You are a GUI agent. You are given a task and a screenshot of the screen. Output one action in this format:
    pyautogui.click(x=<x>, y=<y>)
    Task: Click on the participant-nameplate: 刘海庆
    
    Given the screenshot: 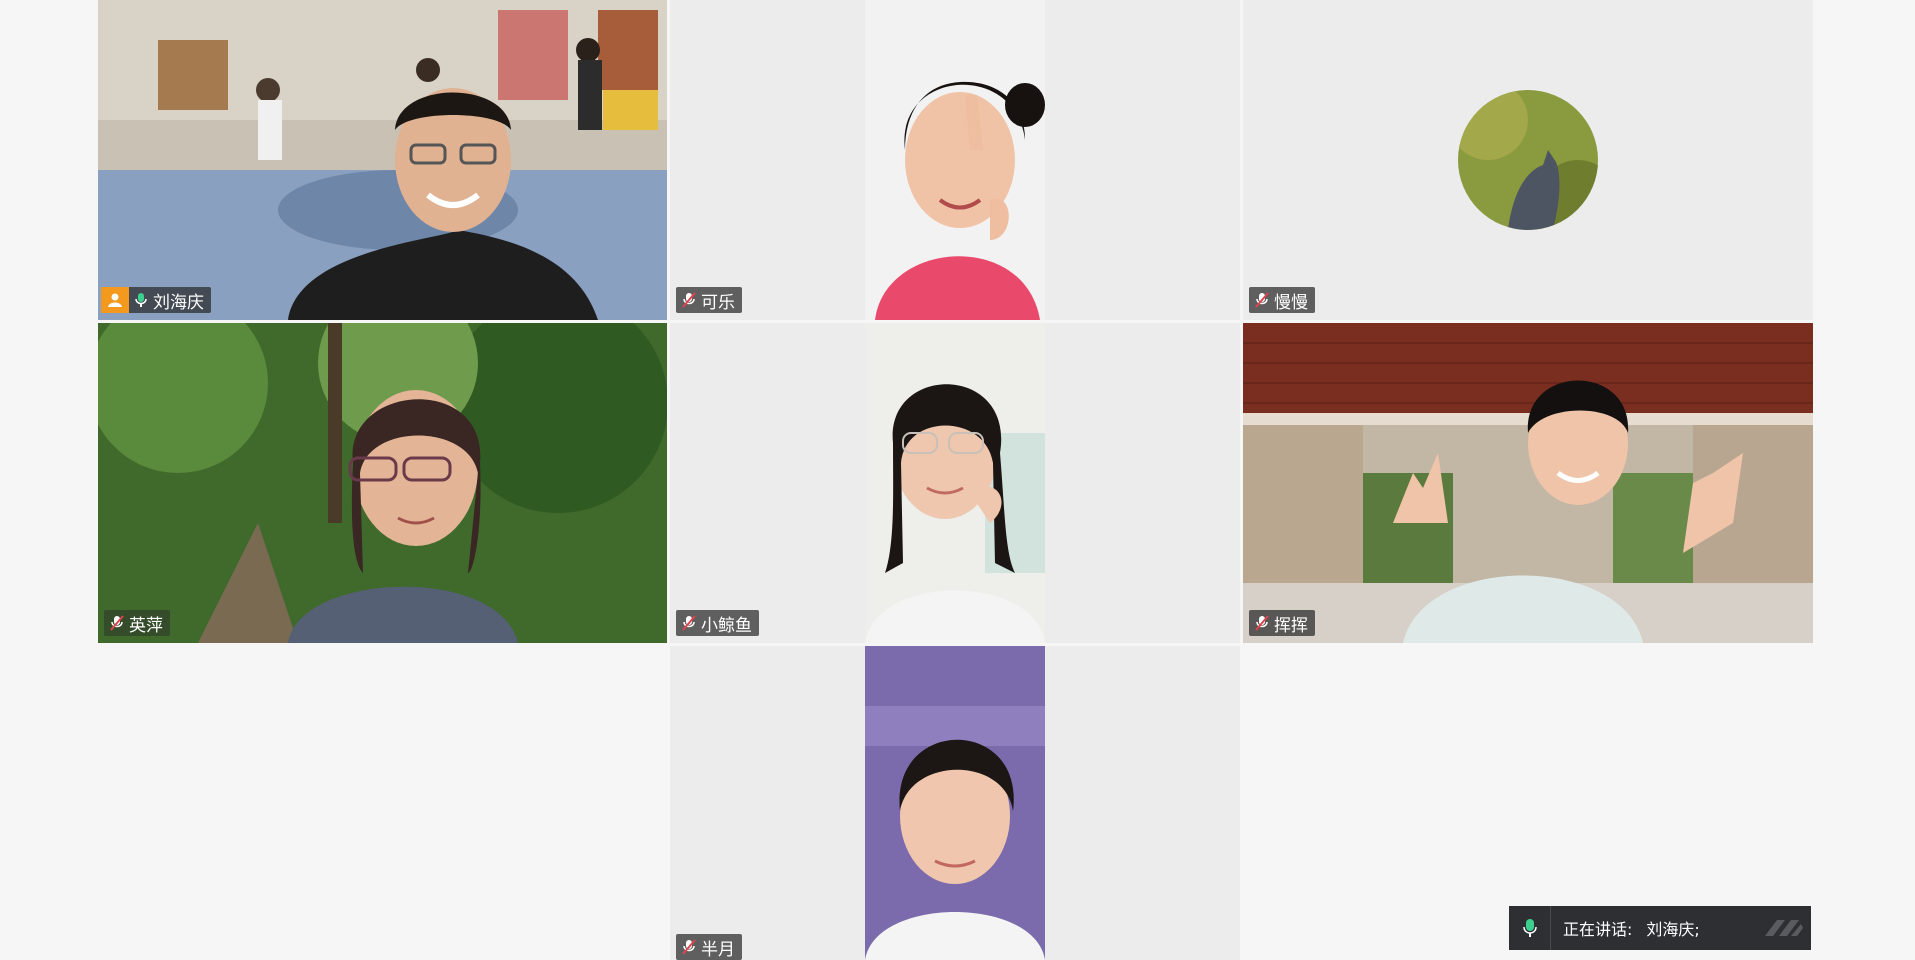 What is the action you would take?
    pyautogui.click(x=156, y=300)
    